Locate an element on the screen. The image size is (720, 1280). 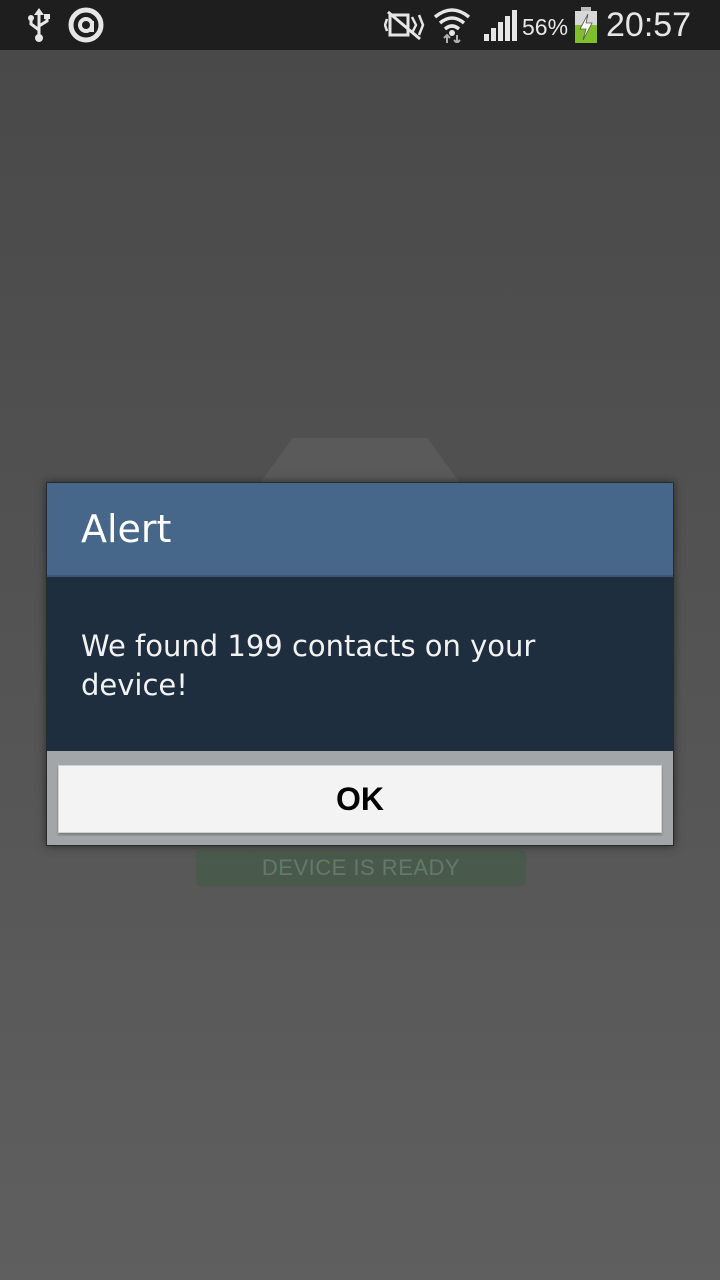
dialog-body: We found 199 contacts on your device! is located at coordinates (360, 664).